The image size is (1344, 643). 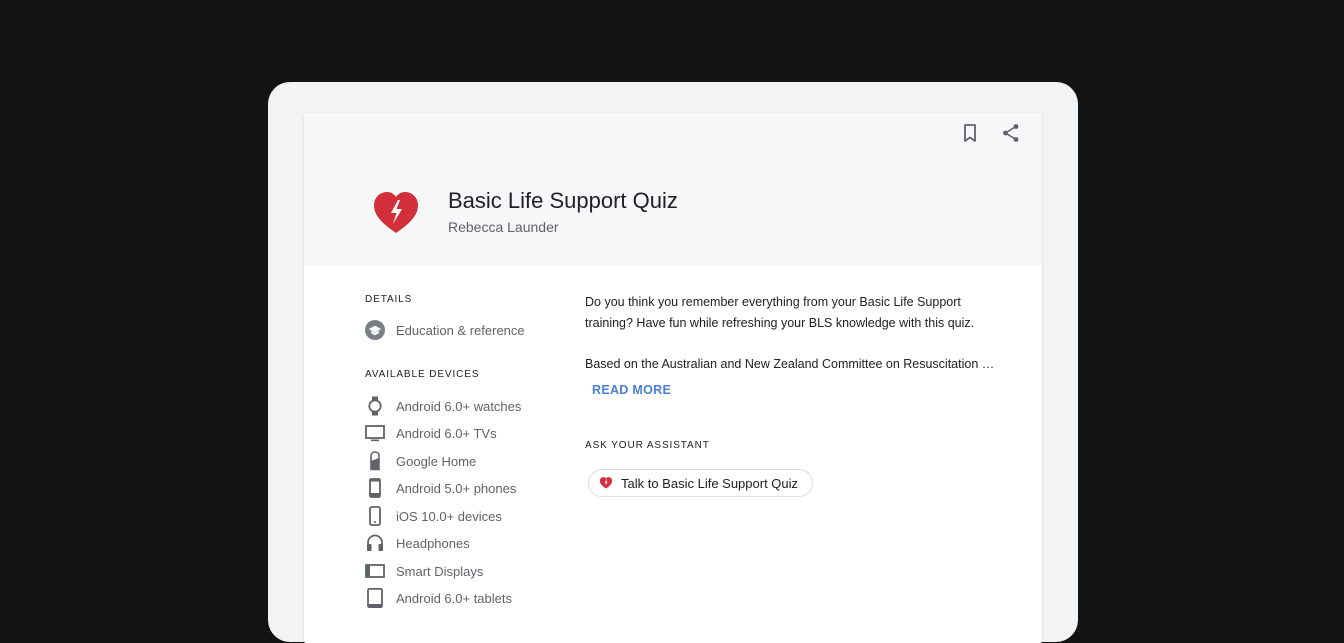 What do you see at coordinates (396, 213) in the screenshot?
I see `broken-heart-icon` at bounding box center [396, 213].